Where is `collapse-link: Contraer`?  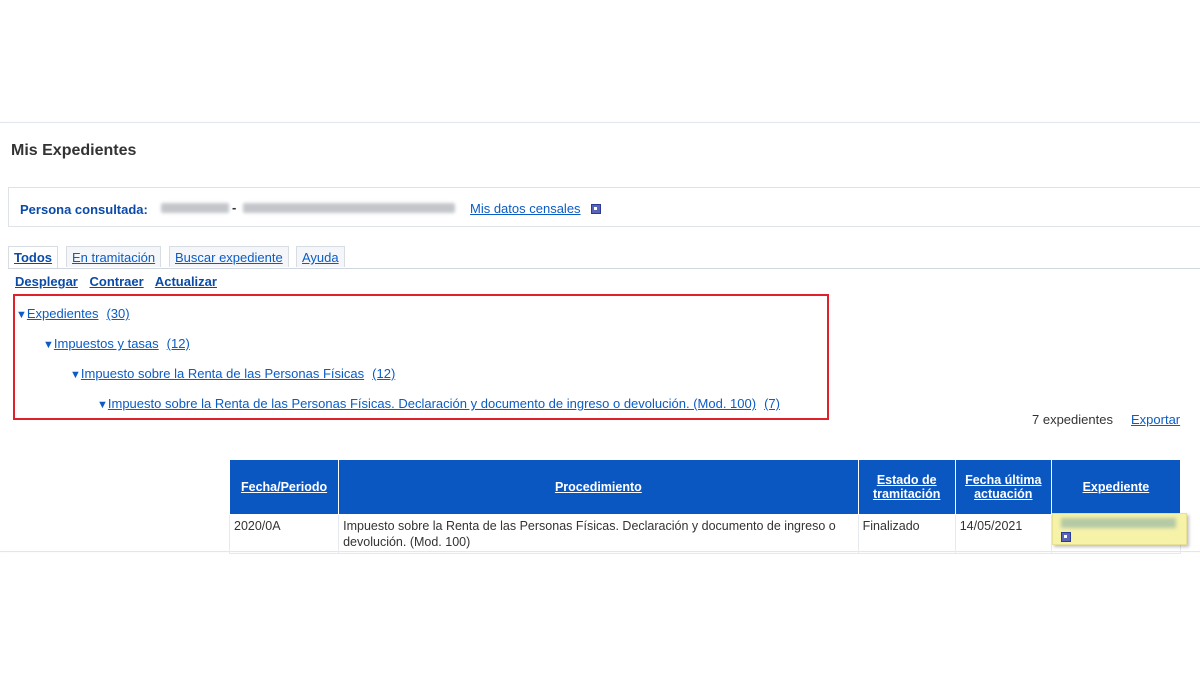
collapse-link: Contraer is located at coordinates (117, 281).